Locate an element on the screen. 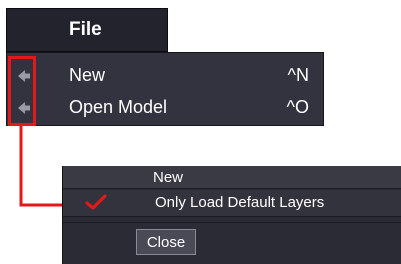 This screenshot has height=264, width=401. option-row-default-layers: Only Load Default Layers is located at coordinates (232, 203).